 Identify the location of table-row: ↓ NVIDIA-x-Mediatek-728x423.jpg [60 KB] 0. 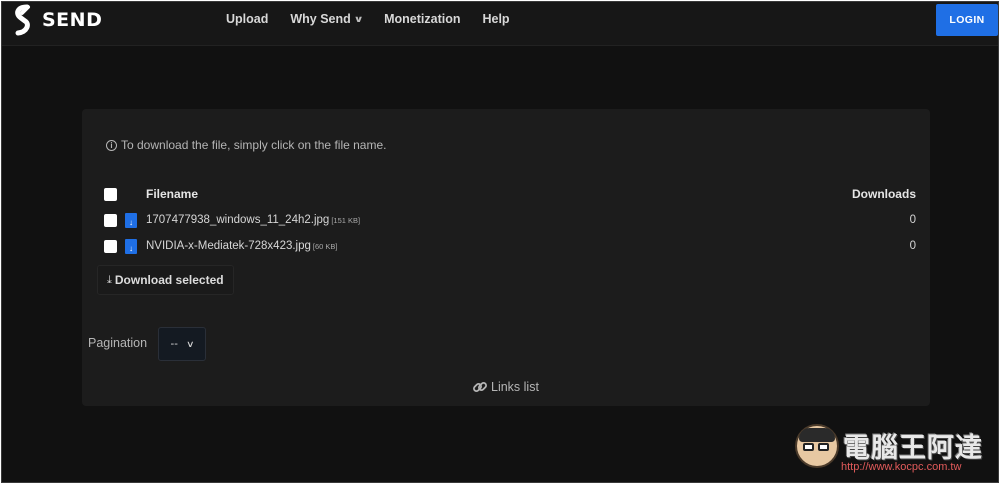
(510, 246).